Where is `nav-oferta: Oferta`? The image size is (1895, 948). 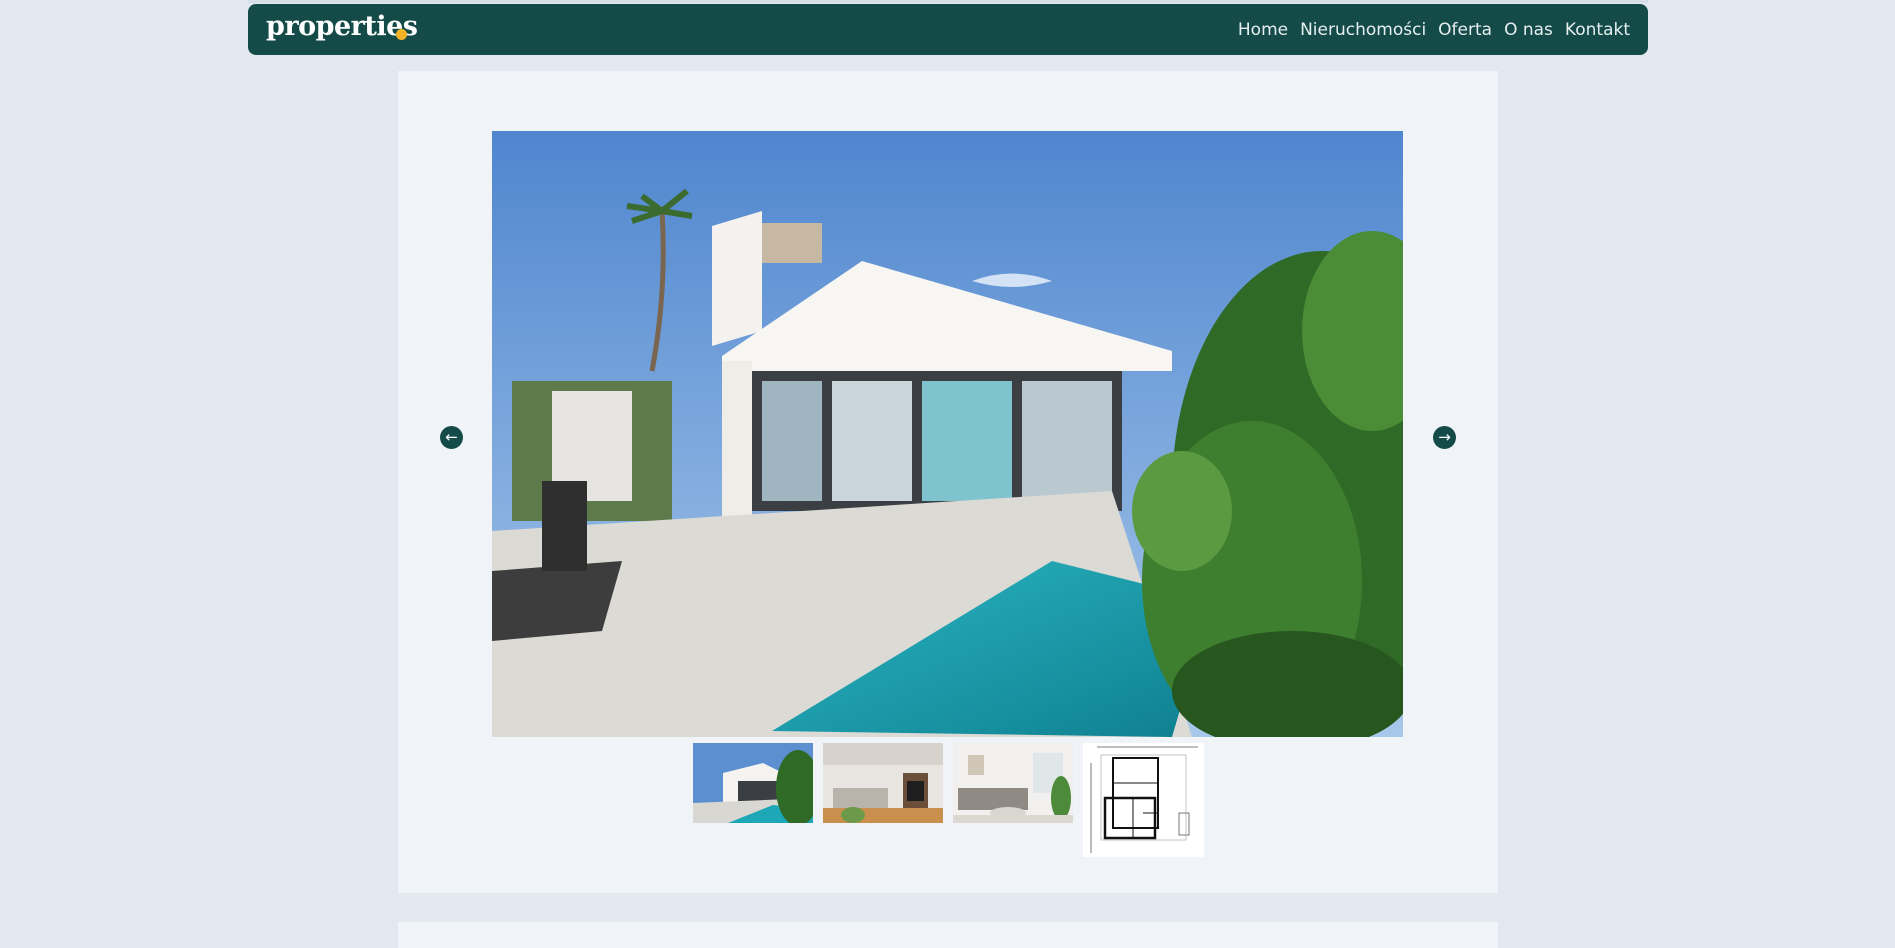 nav-oferta: Oferta is located at coordinates (1465, 30).